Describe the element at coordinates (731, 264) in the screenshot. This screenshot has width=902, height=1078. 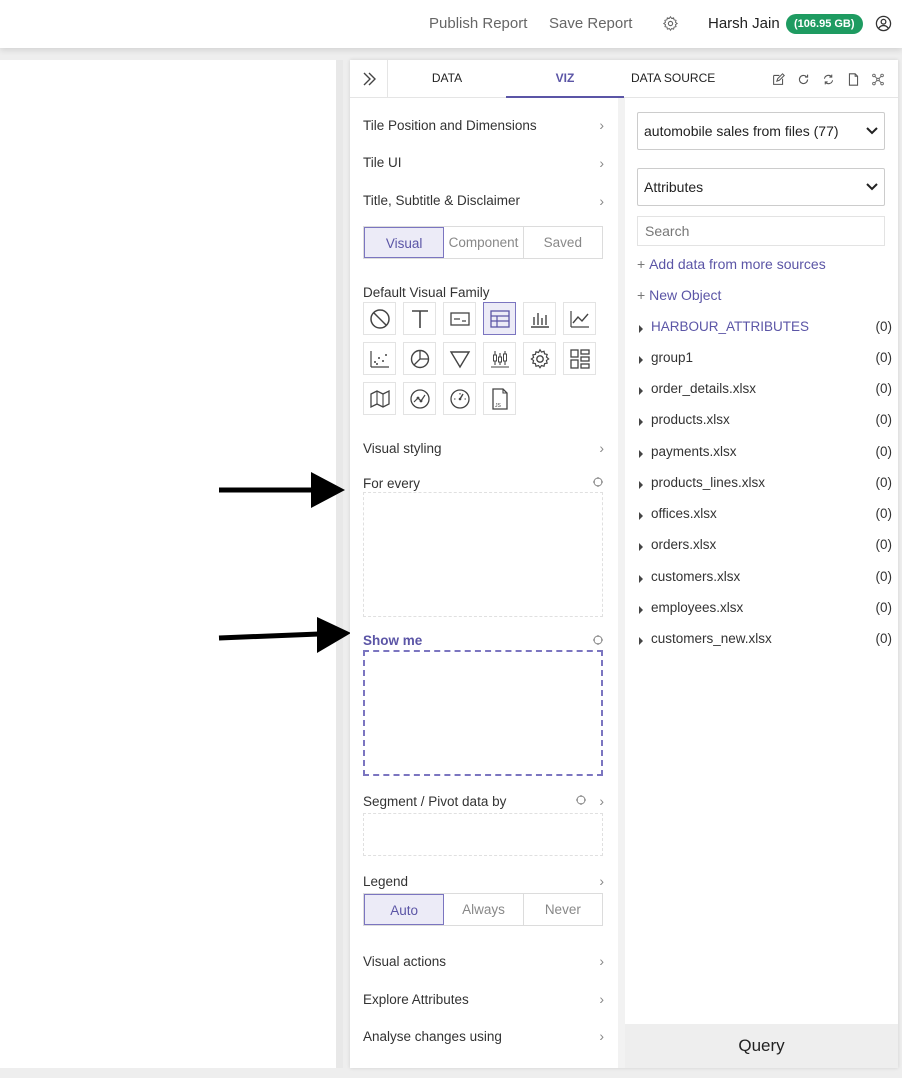
I see `add-data-sources-link: + Add data from more sources` at that location.